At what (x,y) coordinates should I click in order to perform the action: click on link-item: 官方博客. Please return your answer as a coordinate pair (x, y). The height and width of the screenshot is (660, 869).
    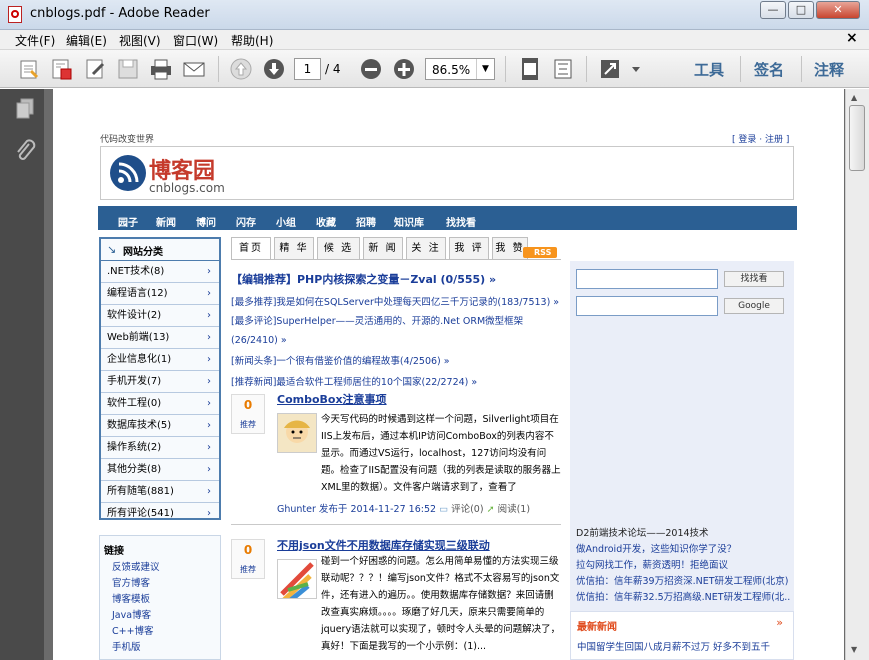
    Looking at the image, I should click on (136, 584).